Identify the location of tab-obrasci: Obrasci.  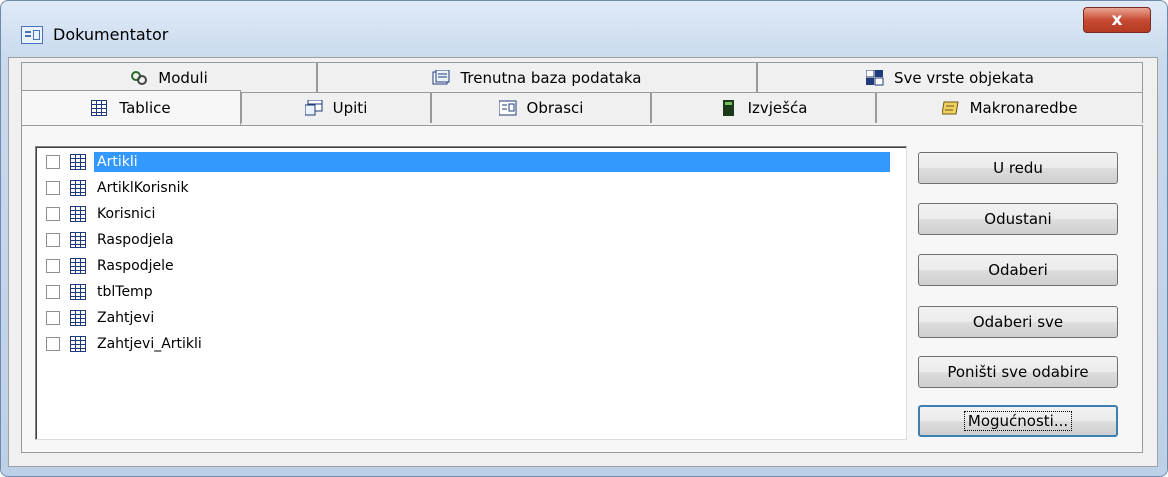
(541, 107).